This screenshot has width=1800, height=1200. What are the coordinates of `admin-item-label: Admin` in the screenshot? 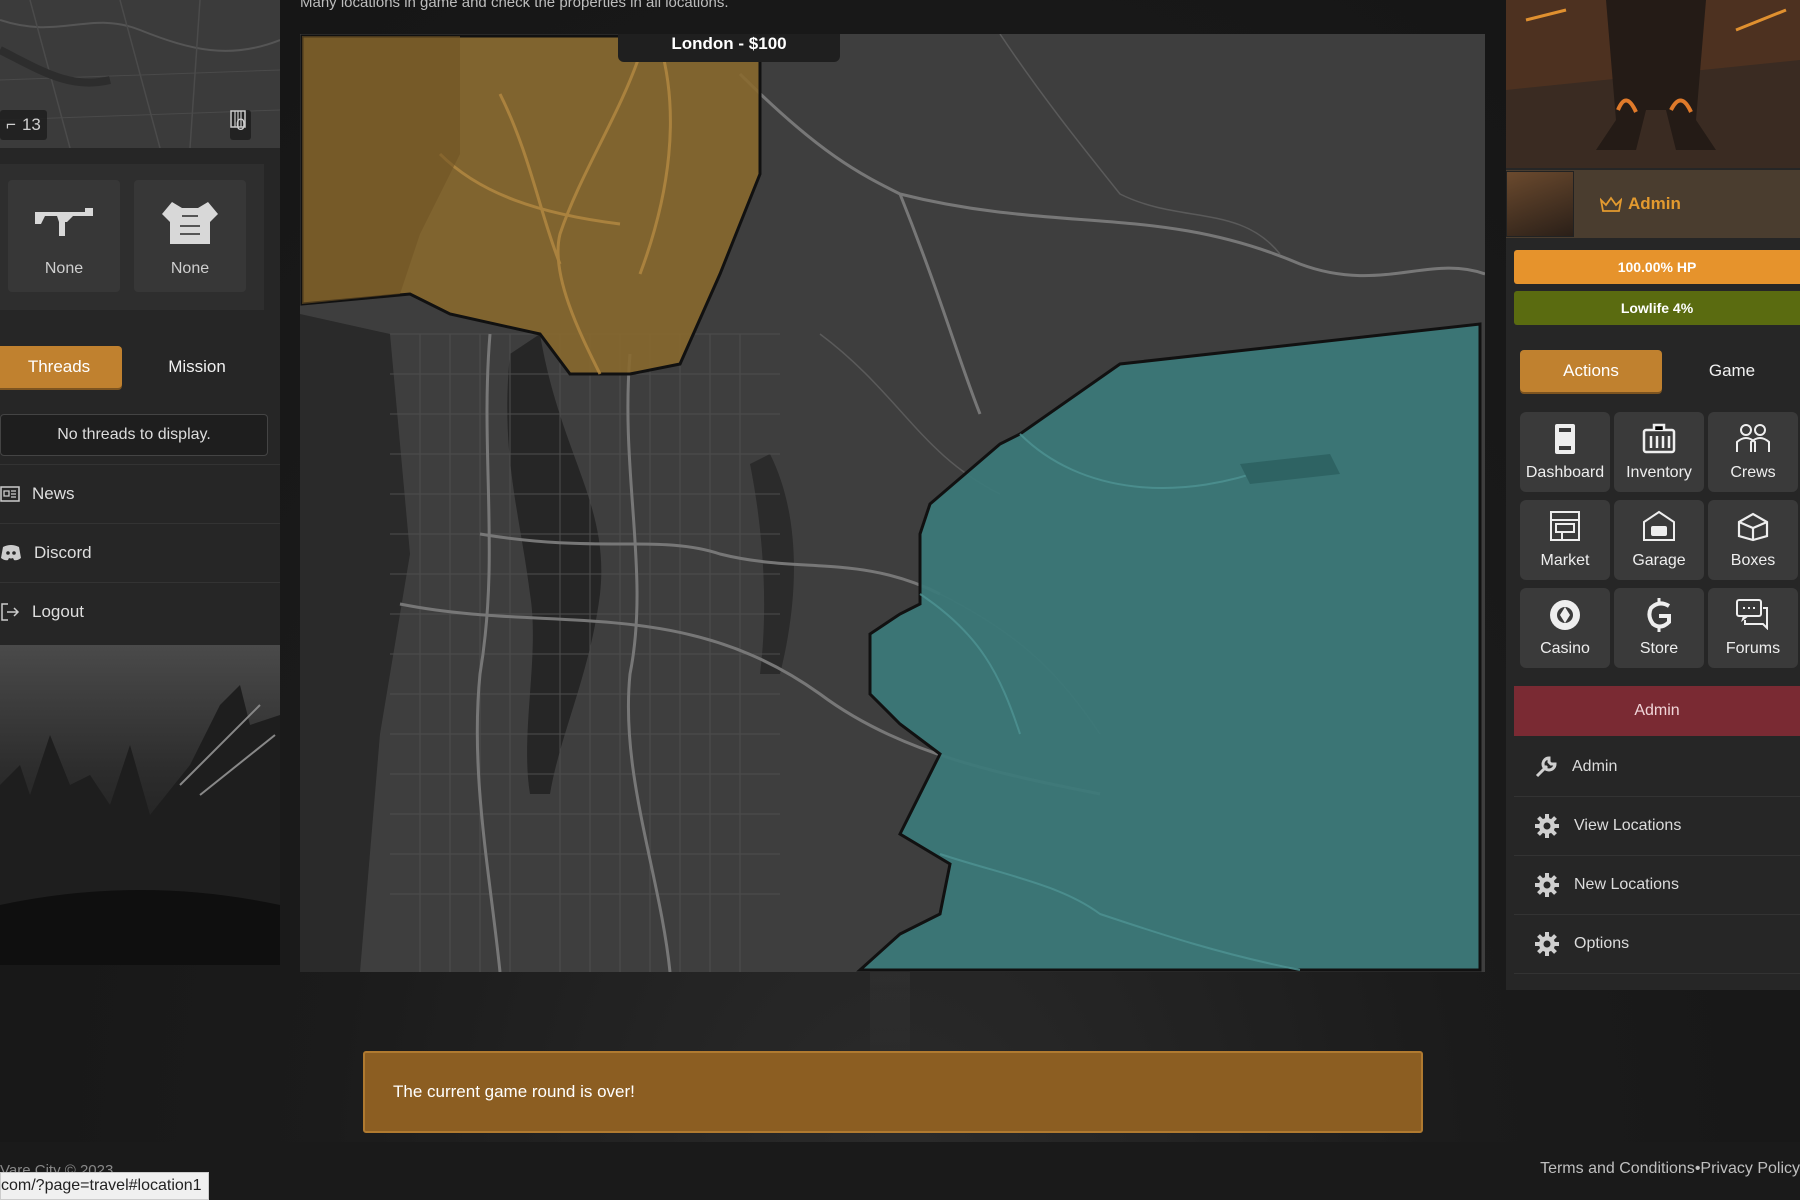 It's located at (1595, 766).